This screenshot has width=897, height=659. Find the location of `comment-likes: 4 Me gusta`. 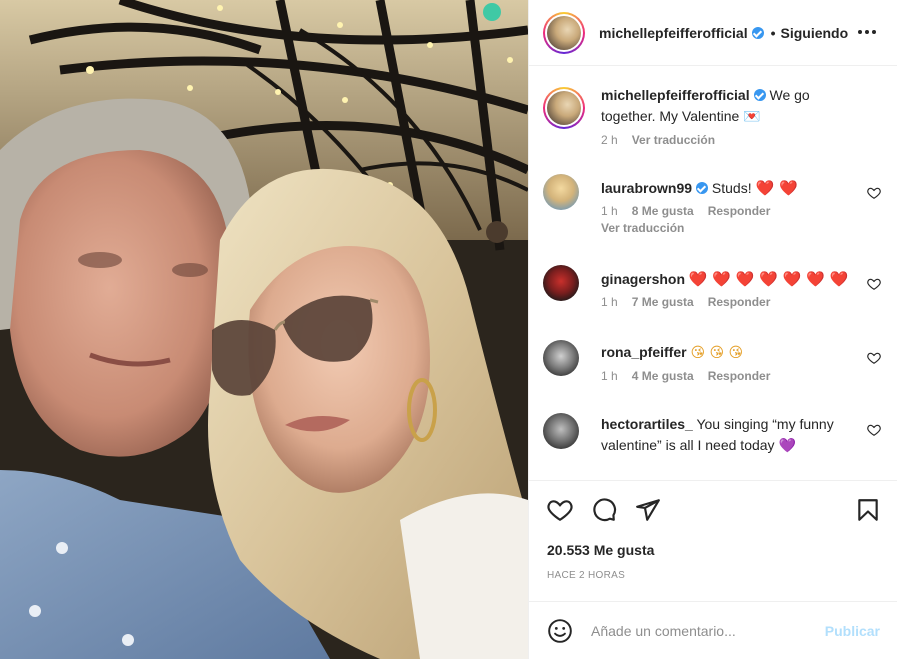

comment-likes: 4 Me gusta is located at coordinates (663, 376).